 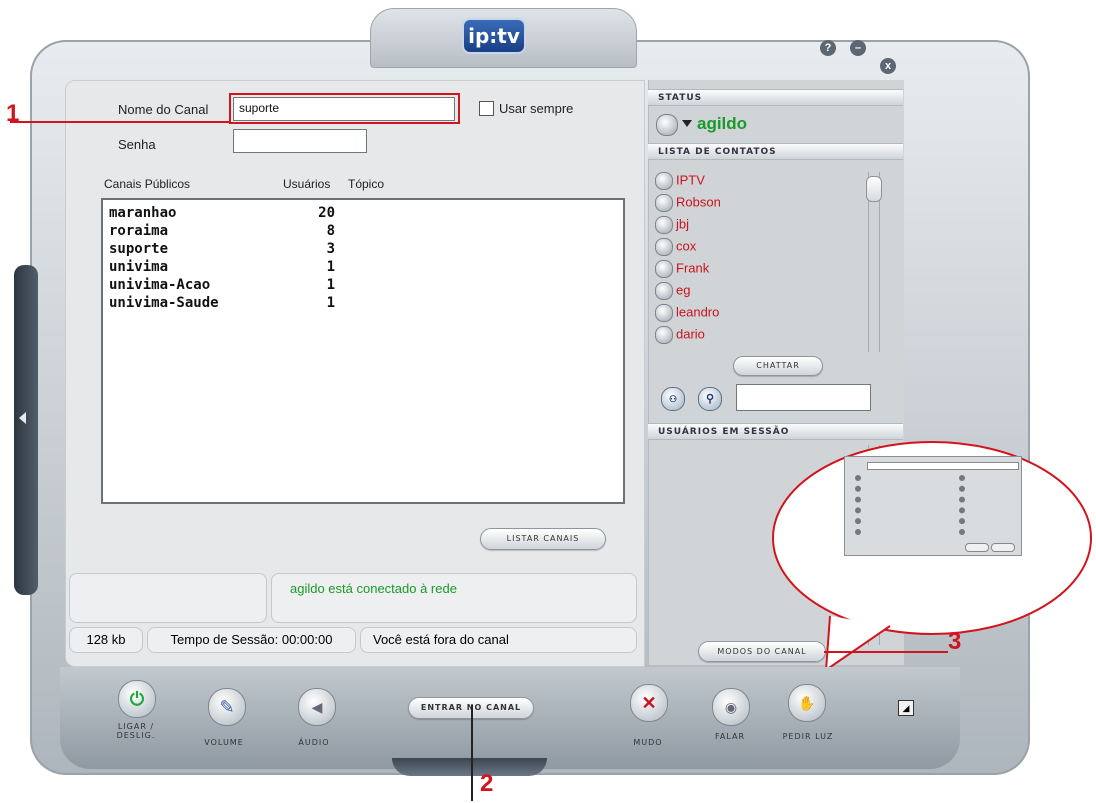 What do you see at coordinates (139, 249) in the screenshot?
I see `channel-name: suporte` at bounding box center [139, 249].